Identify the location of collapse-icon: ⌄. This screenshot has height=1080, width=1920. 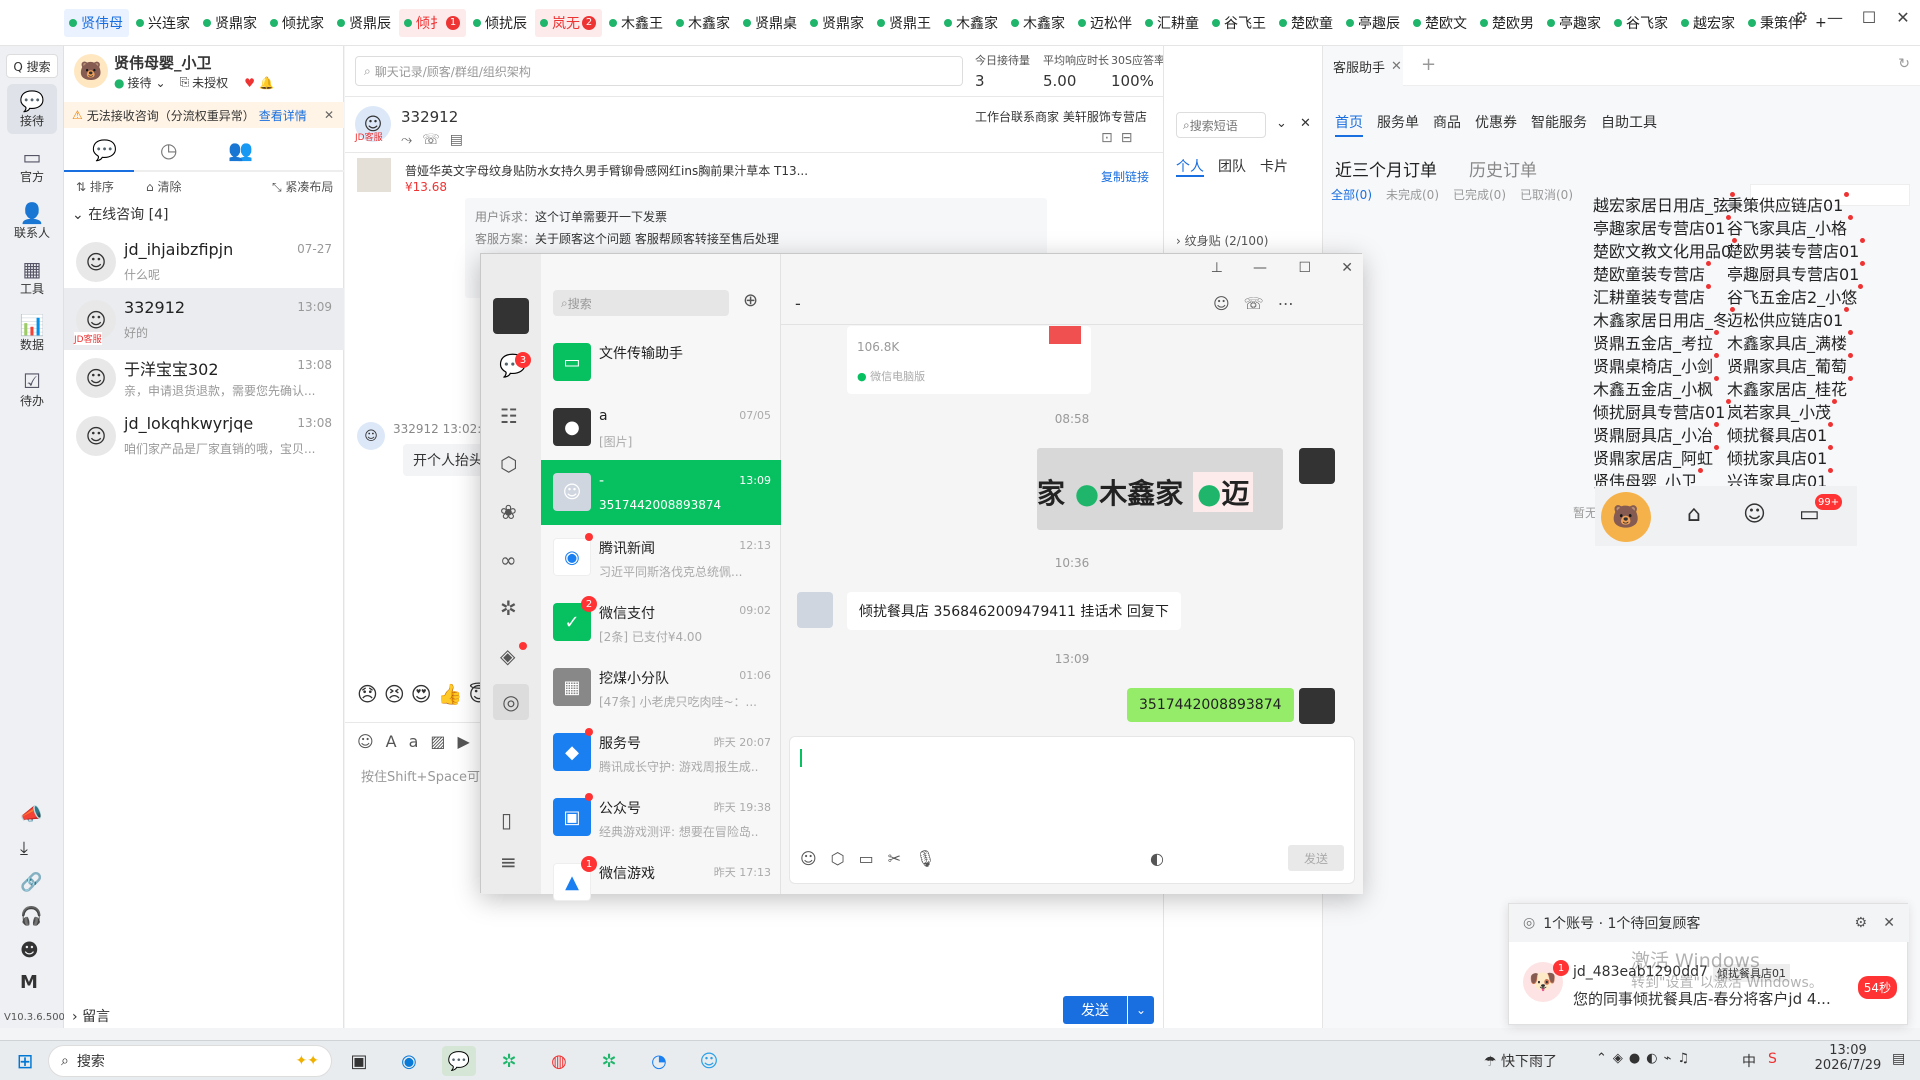
(1281, 123).